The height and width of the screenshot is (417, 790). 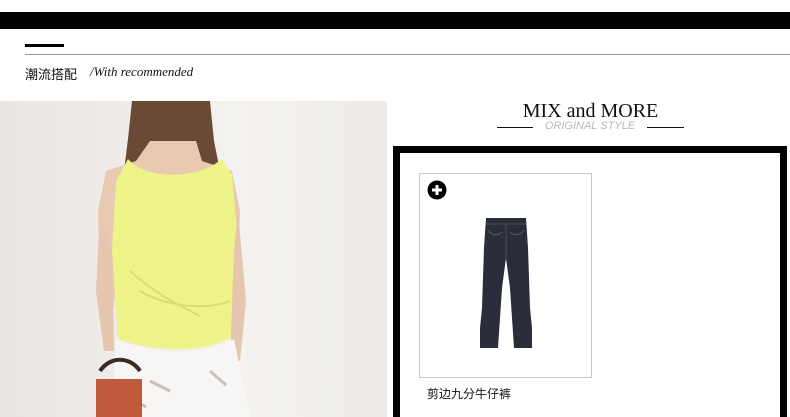 What do you see at coordinates (142, 71) in the screenshot?
I see `section-subtitle: /With recommended` at bounding box center [142, 71].